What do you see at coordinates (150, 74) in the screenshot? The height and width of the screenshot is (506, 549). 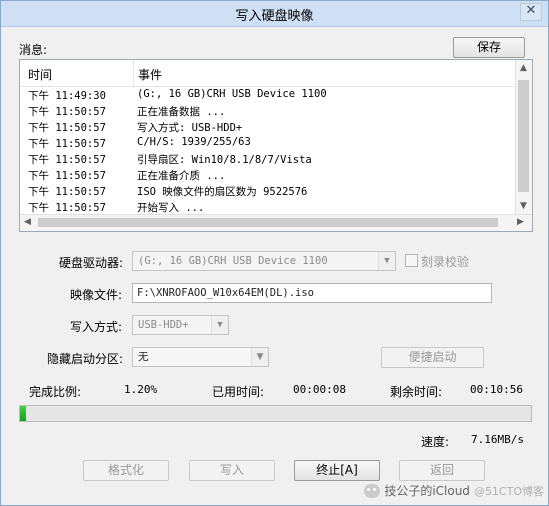 I see `event-column-header: 事件` at bounding box center [150, 74].